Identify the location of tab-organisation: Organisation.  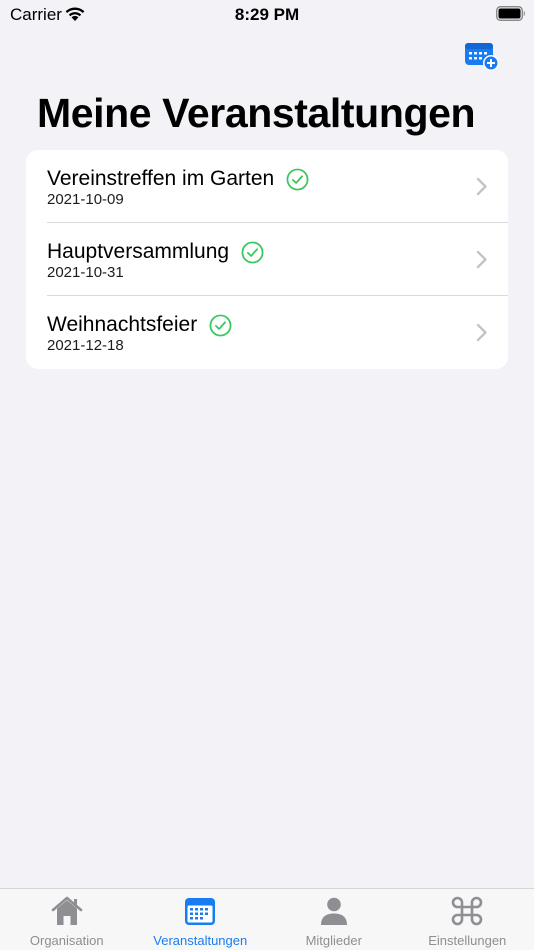
(67, 919).